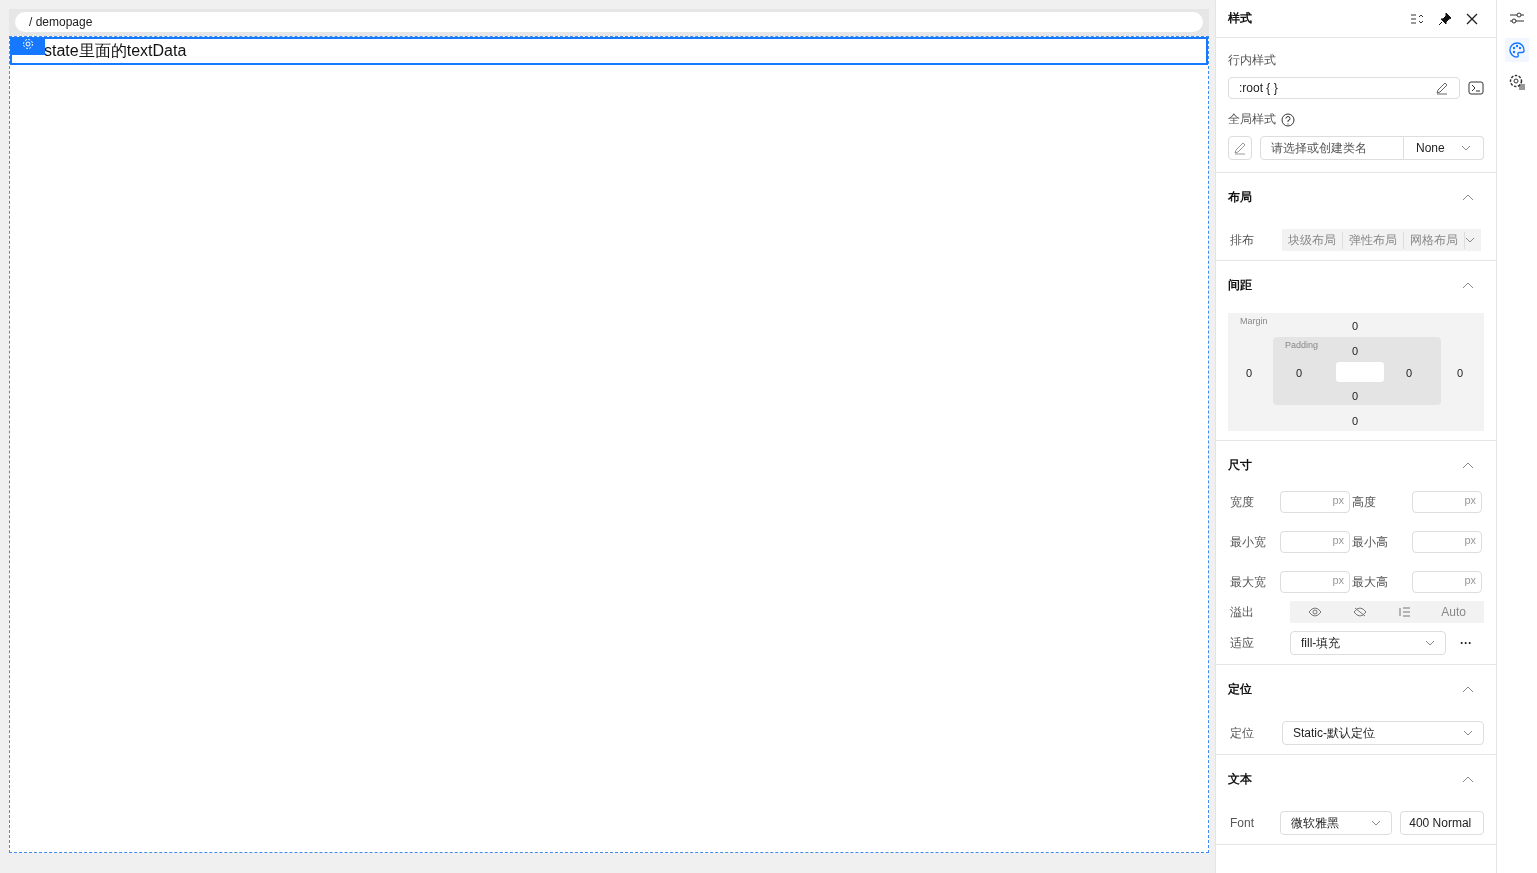 This screenshot has height=873, width=1537. I want to click on weight-select: 400 Normal, so click(1442, 823).